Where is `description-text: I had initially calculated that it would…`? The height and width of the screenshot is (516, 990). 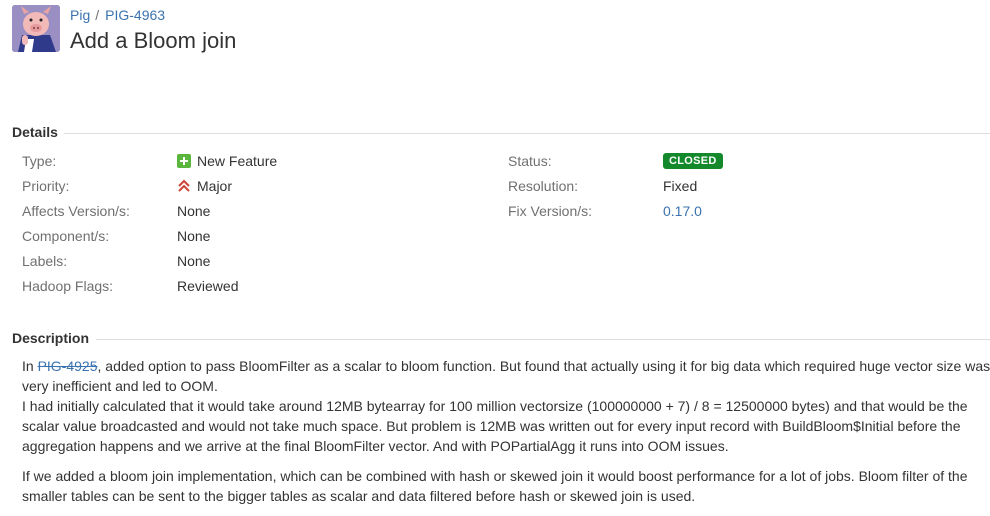 description-text: I had initially calculated that it would… is located at coordinates (495, 426).